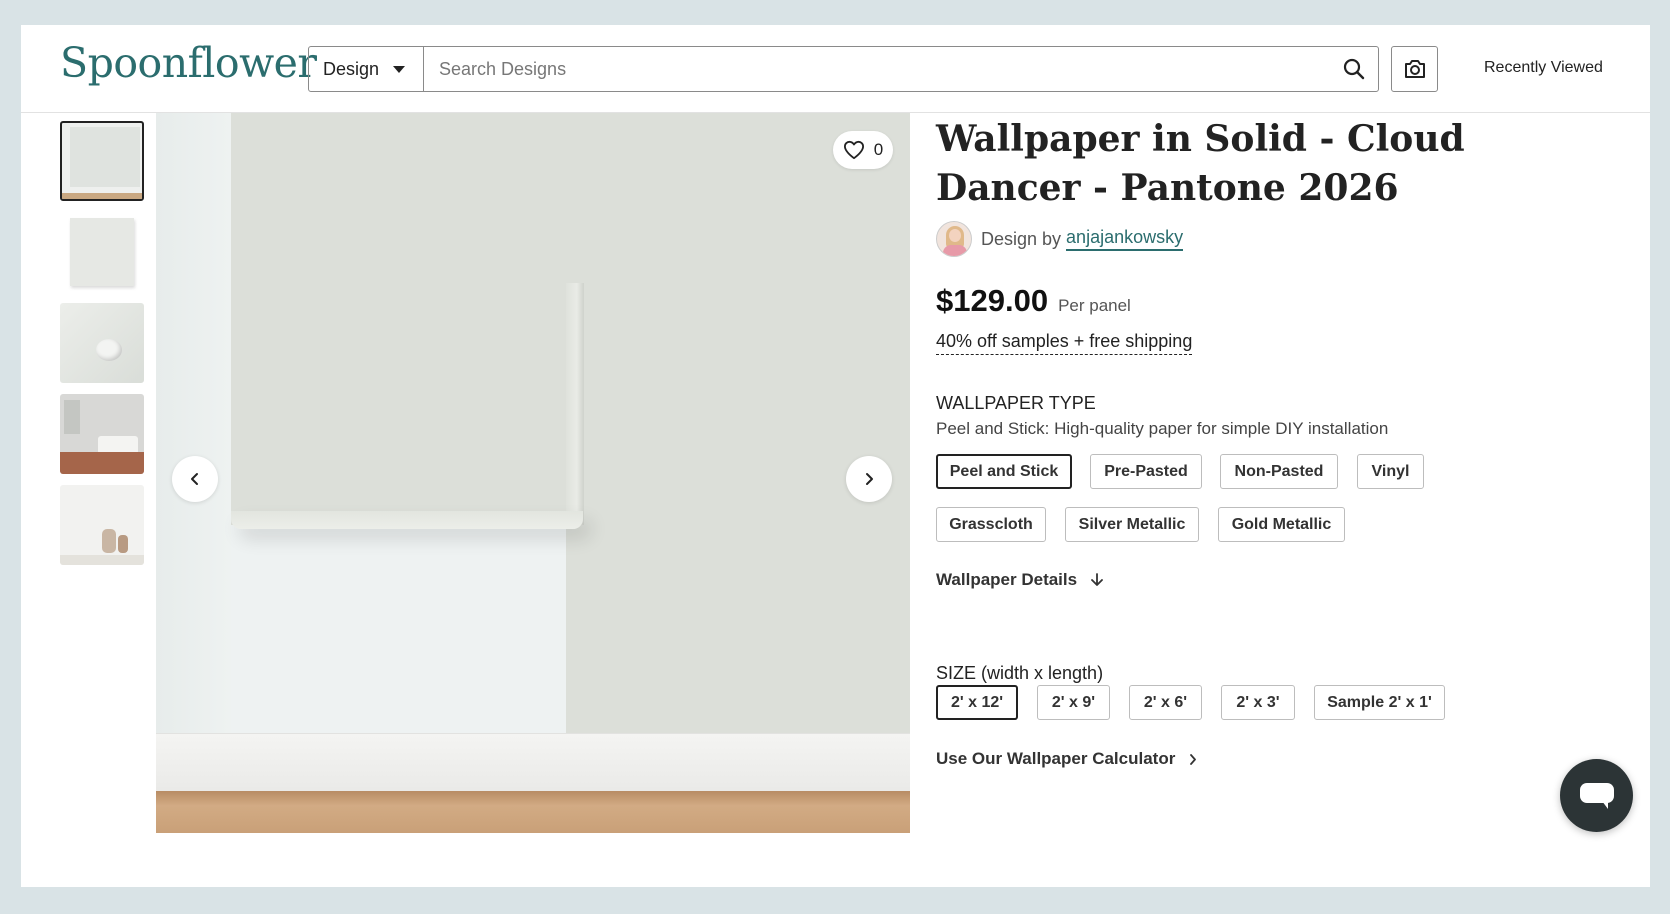  What do you see at coordinates (1073, 702) in the screenshot?
I see `size-option-2x9: 2' x 9'` at bounding box center [1073, 702].